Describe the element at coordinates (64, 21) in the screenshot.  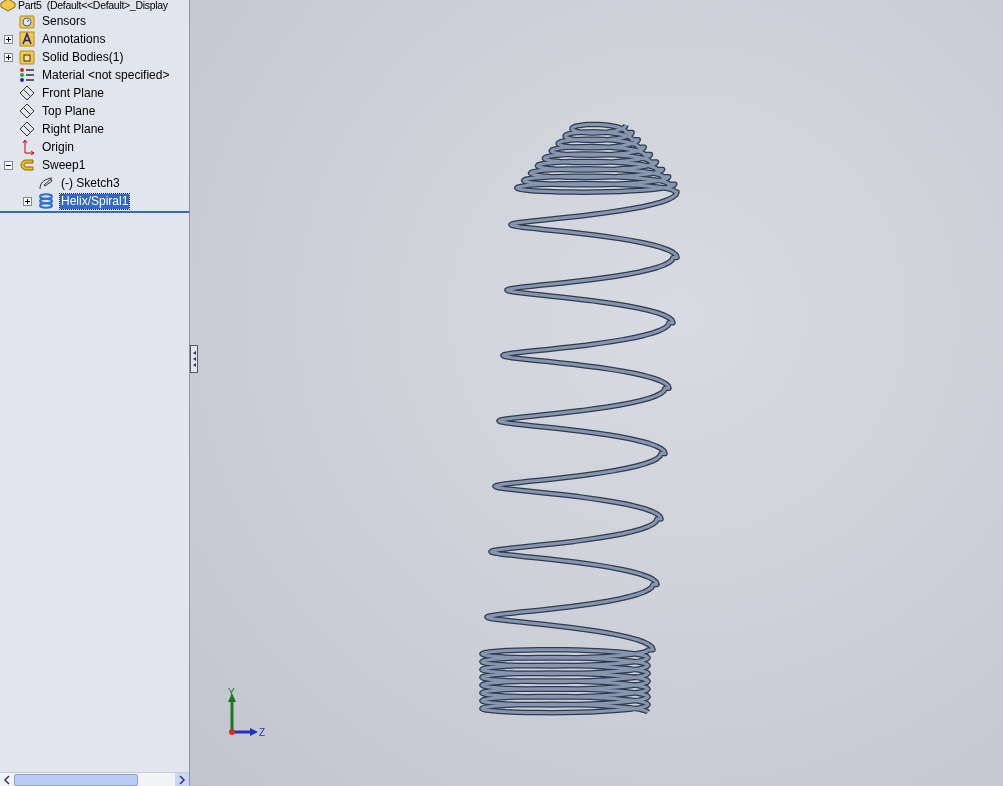
I see `tree-item: Sensors` at that location.